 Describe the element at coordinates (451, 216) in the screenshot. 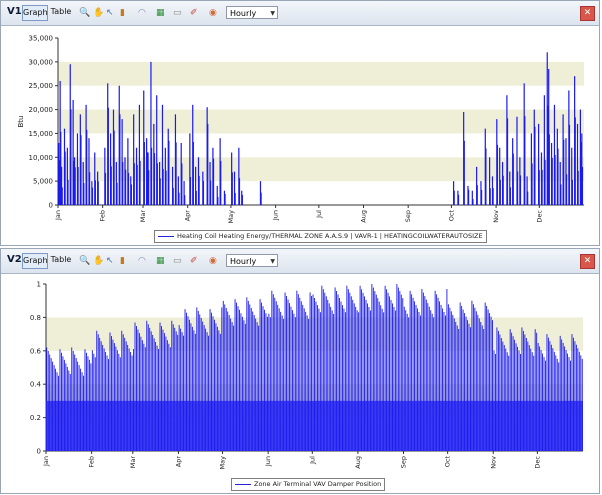

I see `x-tick-label: Oct` at that location.